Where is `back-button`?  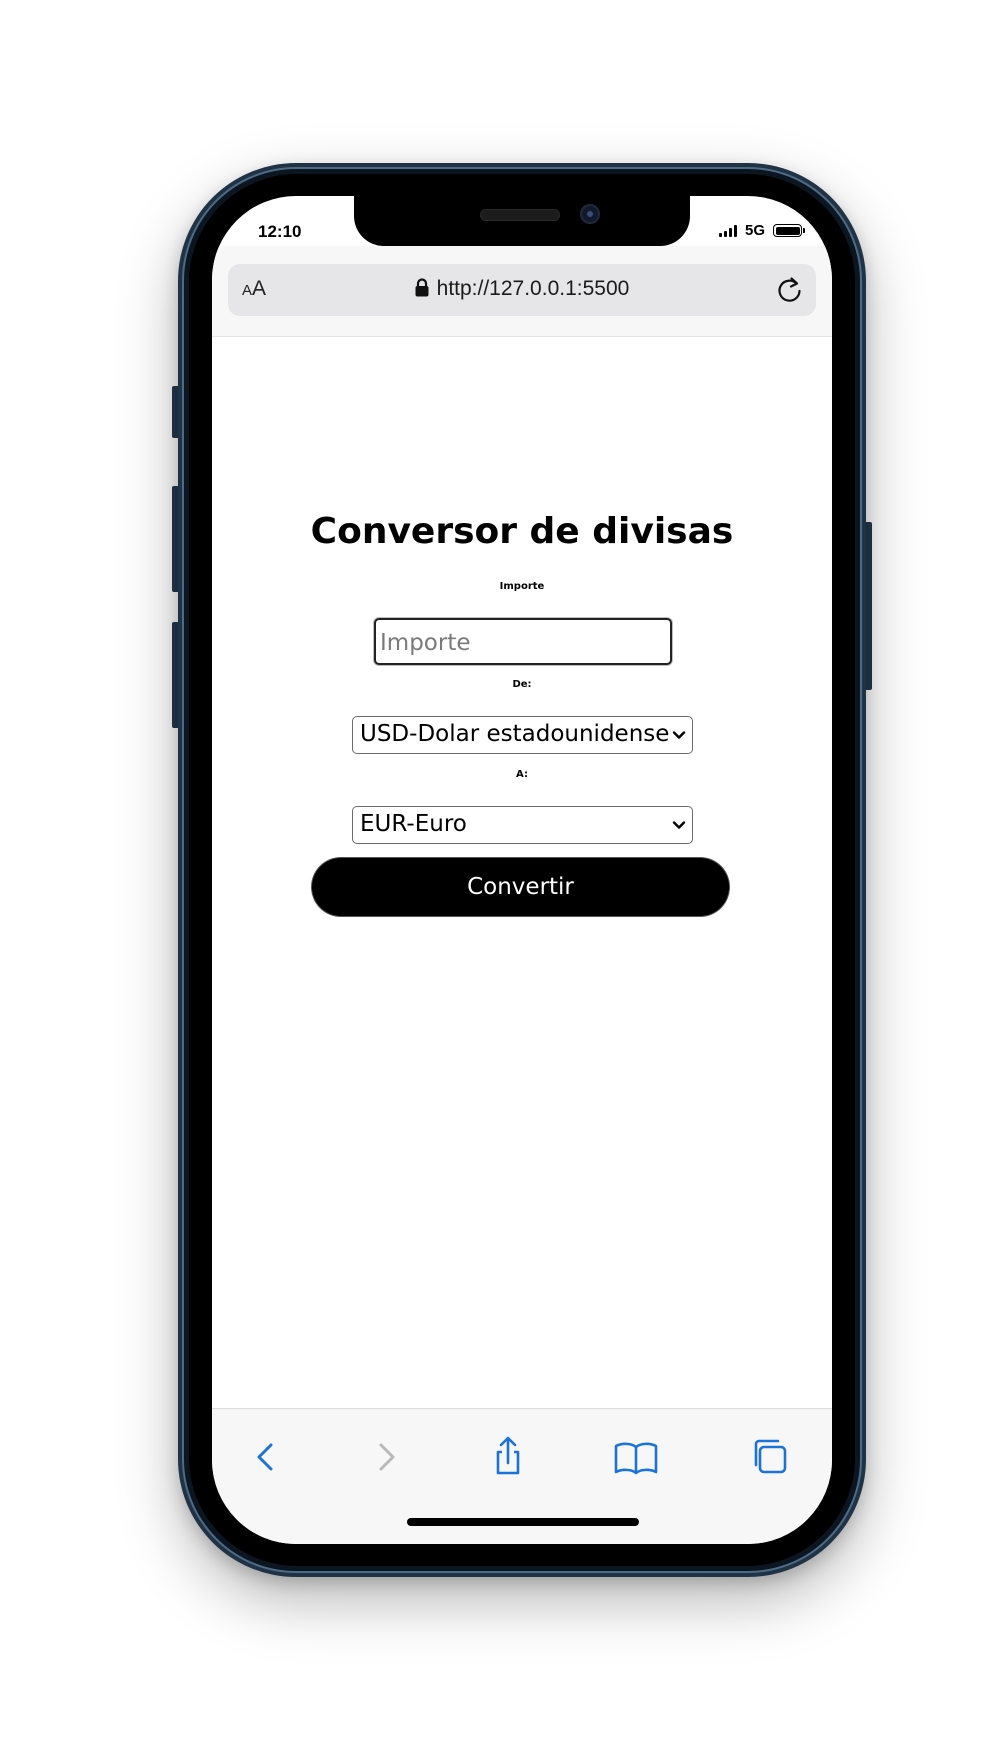
back-button is located at coordinates (266, 1457).